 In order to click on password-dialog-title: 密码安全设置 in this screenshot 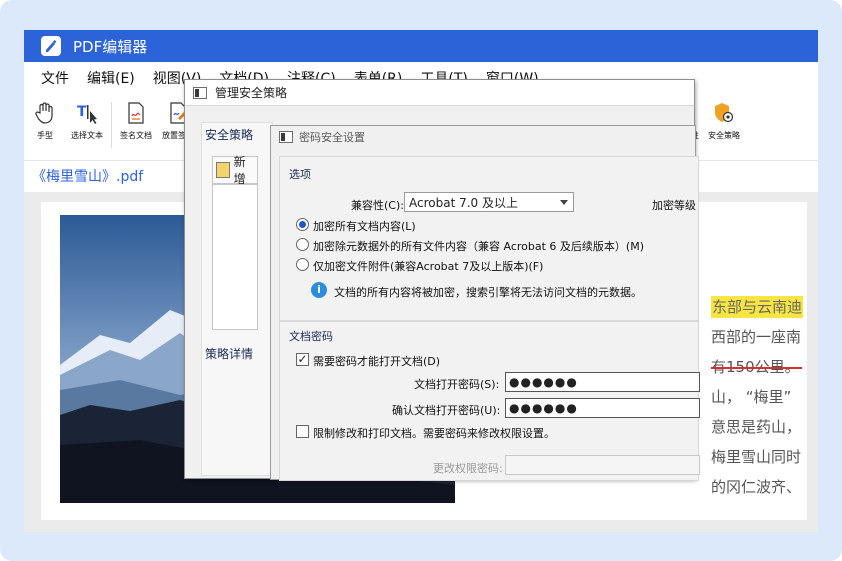, I will do `click(332, 137)`.